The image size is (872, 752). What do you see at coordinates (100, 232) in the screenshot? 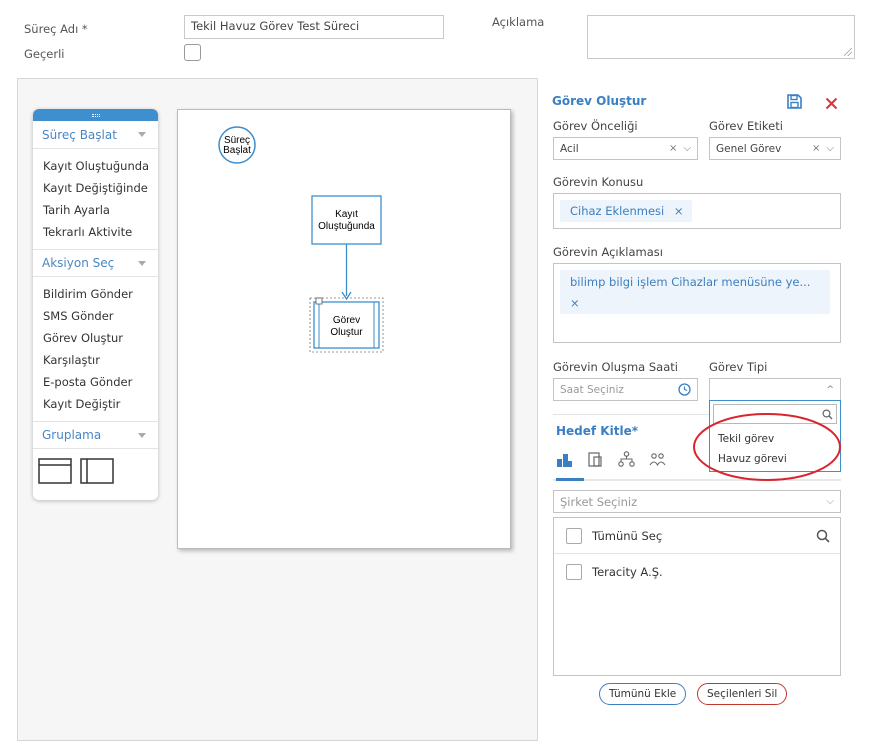
I see `palette-item: Tekrarlı Aktivite` at bounding box center [100, 232].